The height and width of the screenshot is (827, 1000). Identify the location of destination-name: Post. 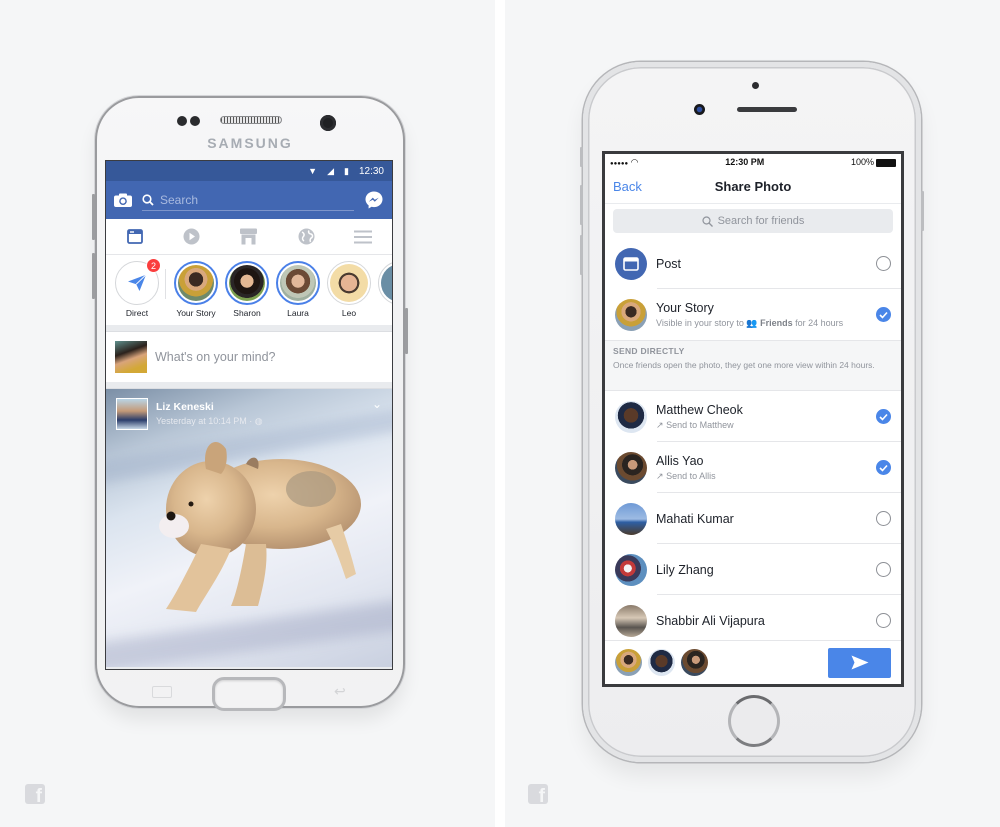
(669, 263).